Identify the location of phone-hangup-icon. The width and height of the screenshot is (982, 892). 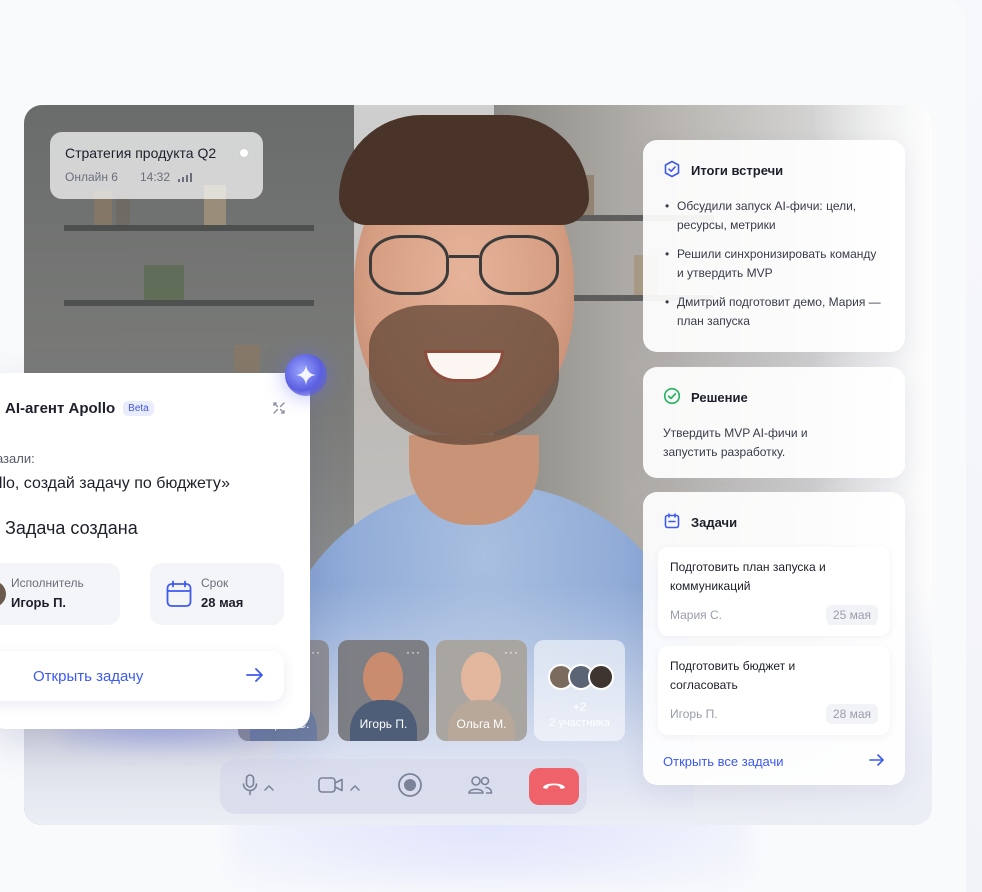
(554, 787).